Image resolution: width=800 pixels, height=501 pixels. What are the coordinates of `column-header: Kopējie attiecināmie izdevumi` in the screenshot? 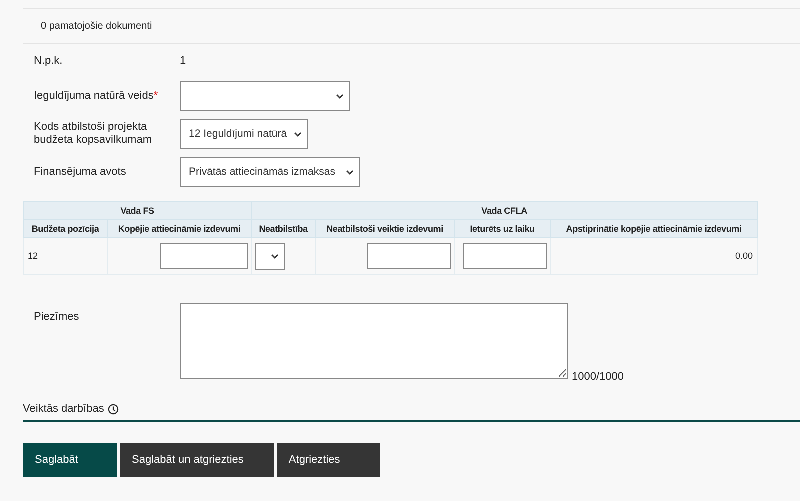 It's located at (180, 229).